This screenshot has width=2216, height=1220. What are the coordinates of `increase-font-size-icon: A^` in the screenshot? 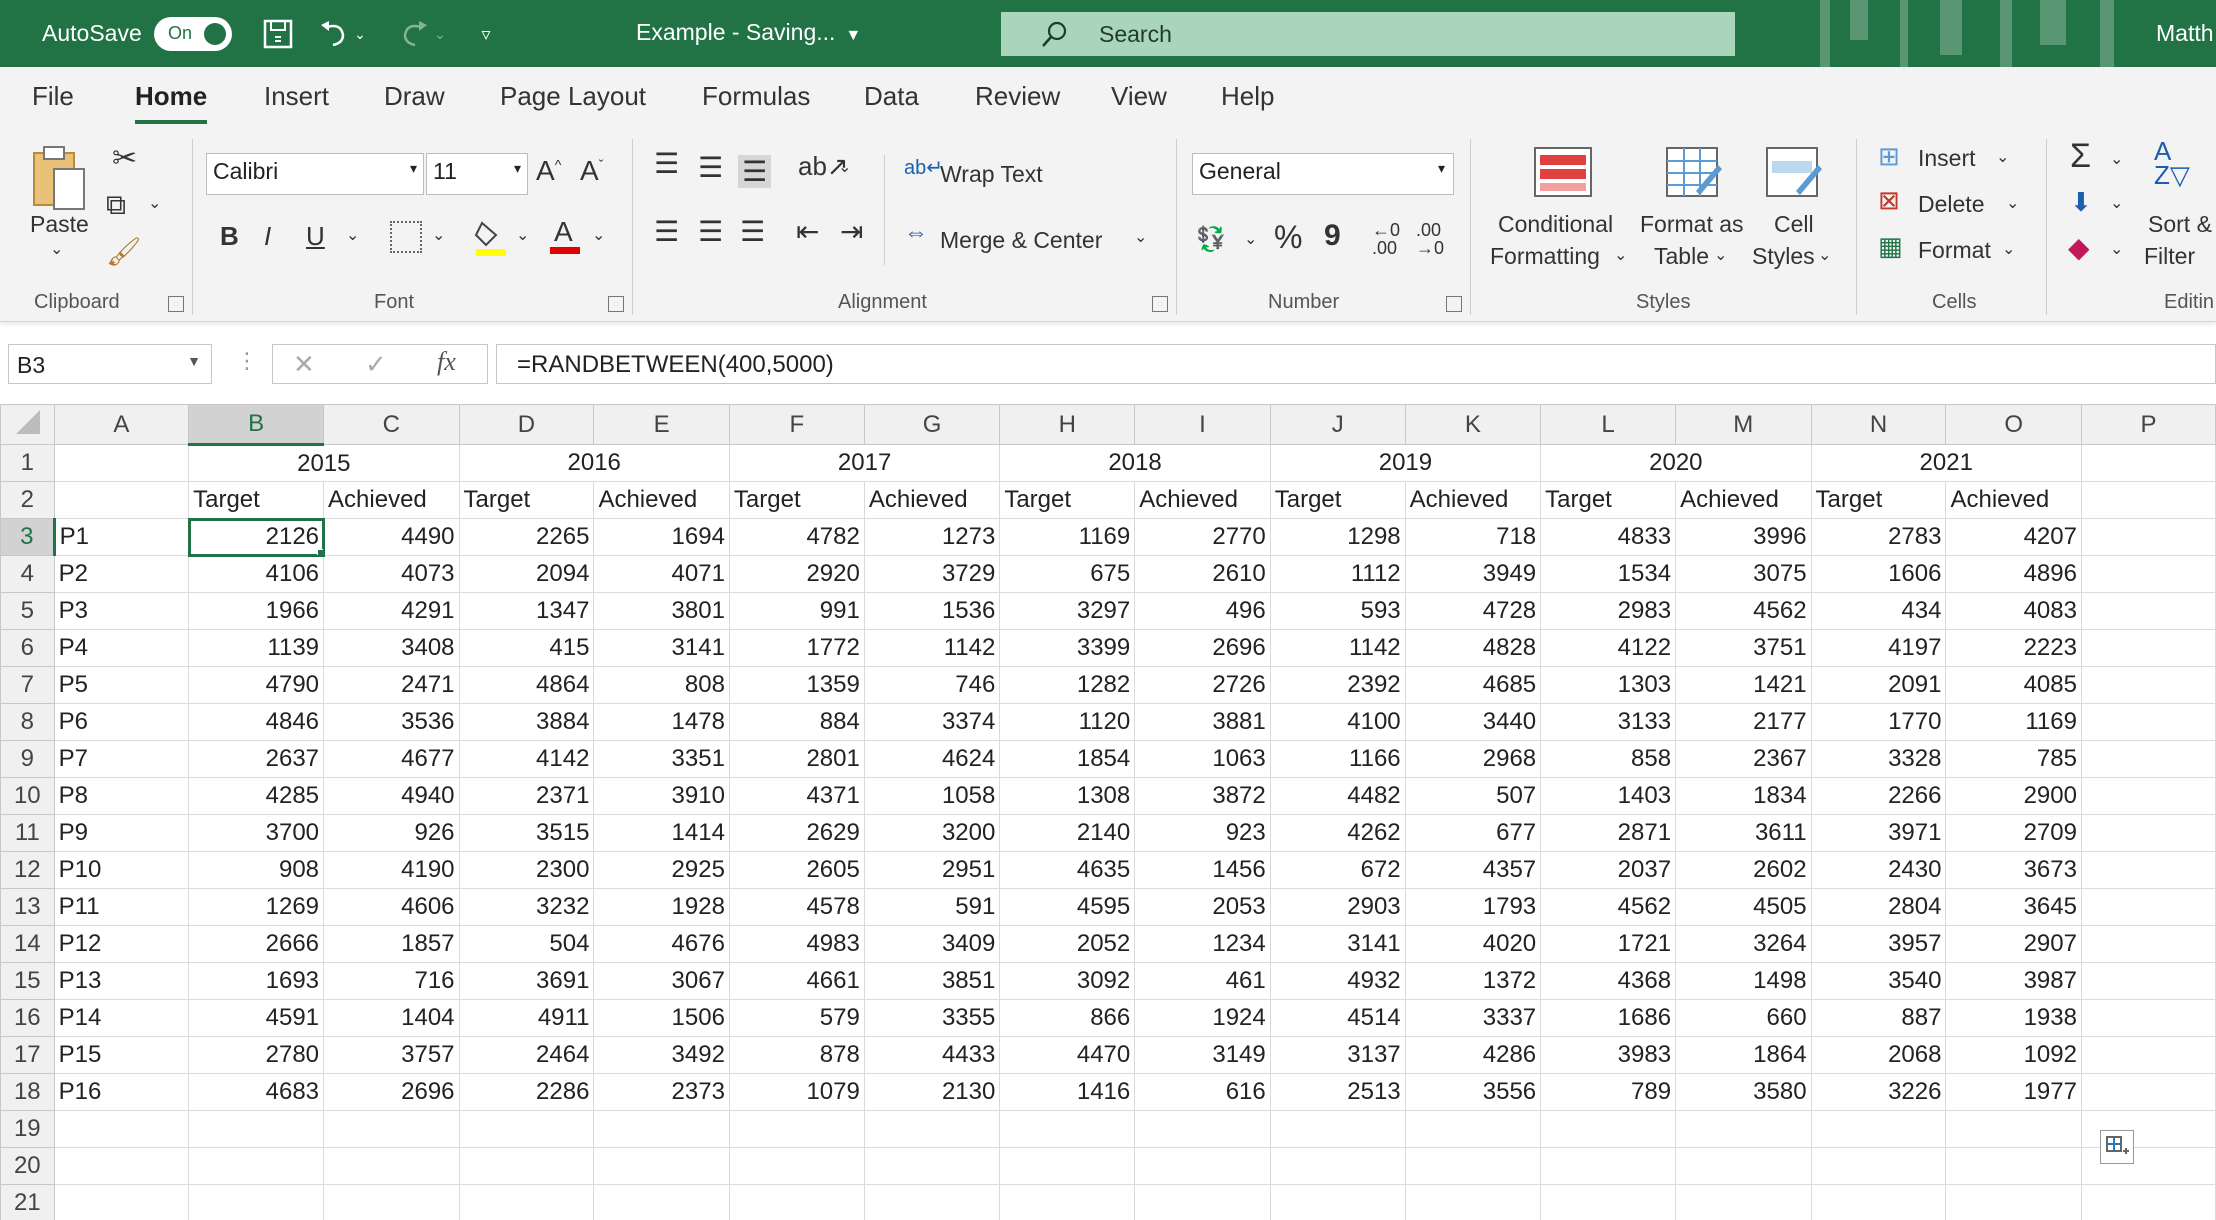 It's located at (548, 171).